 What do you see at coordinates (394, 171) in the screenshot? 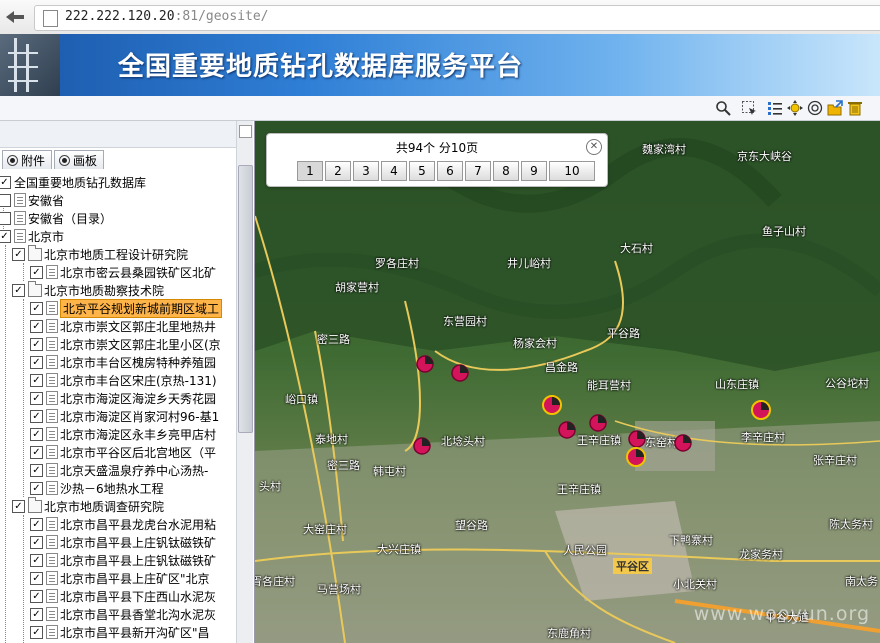
I see `page-button-4: 4` at bounding box center [394, 171].